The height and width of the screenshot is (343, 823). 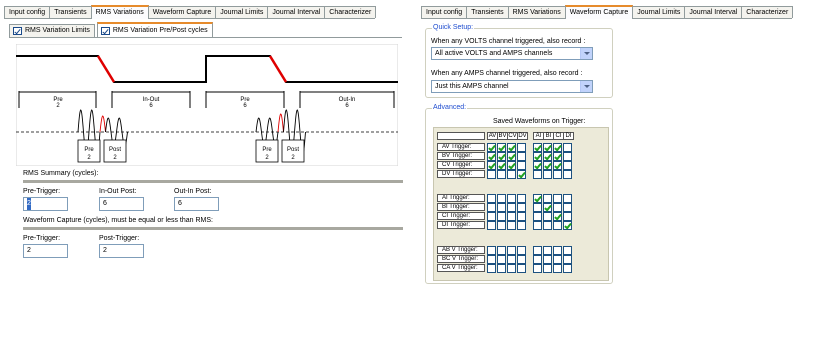 What do you see at coordinates (512, 53) in the screenshot?
I see `volts-record-select: All active VOLTS and AMPS channels` at bounding box center [512, 53].